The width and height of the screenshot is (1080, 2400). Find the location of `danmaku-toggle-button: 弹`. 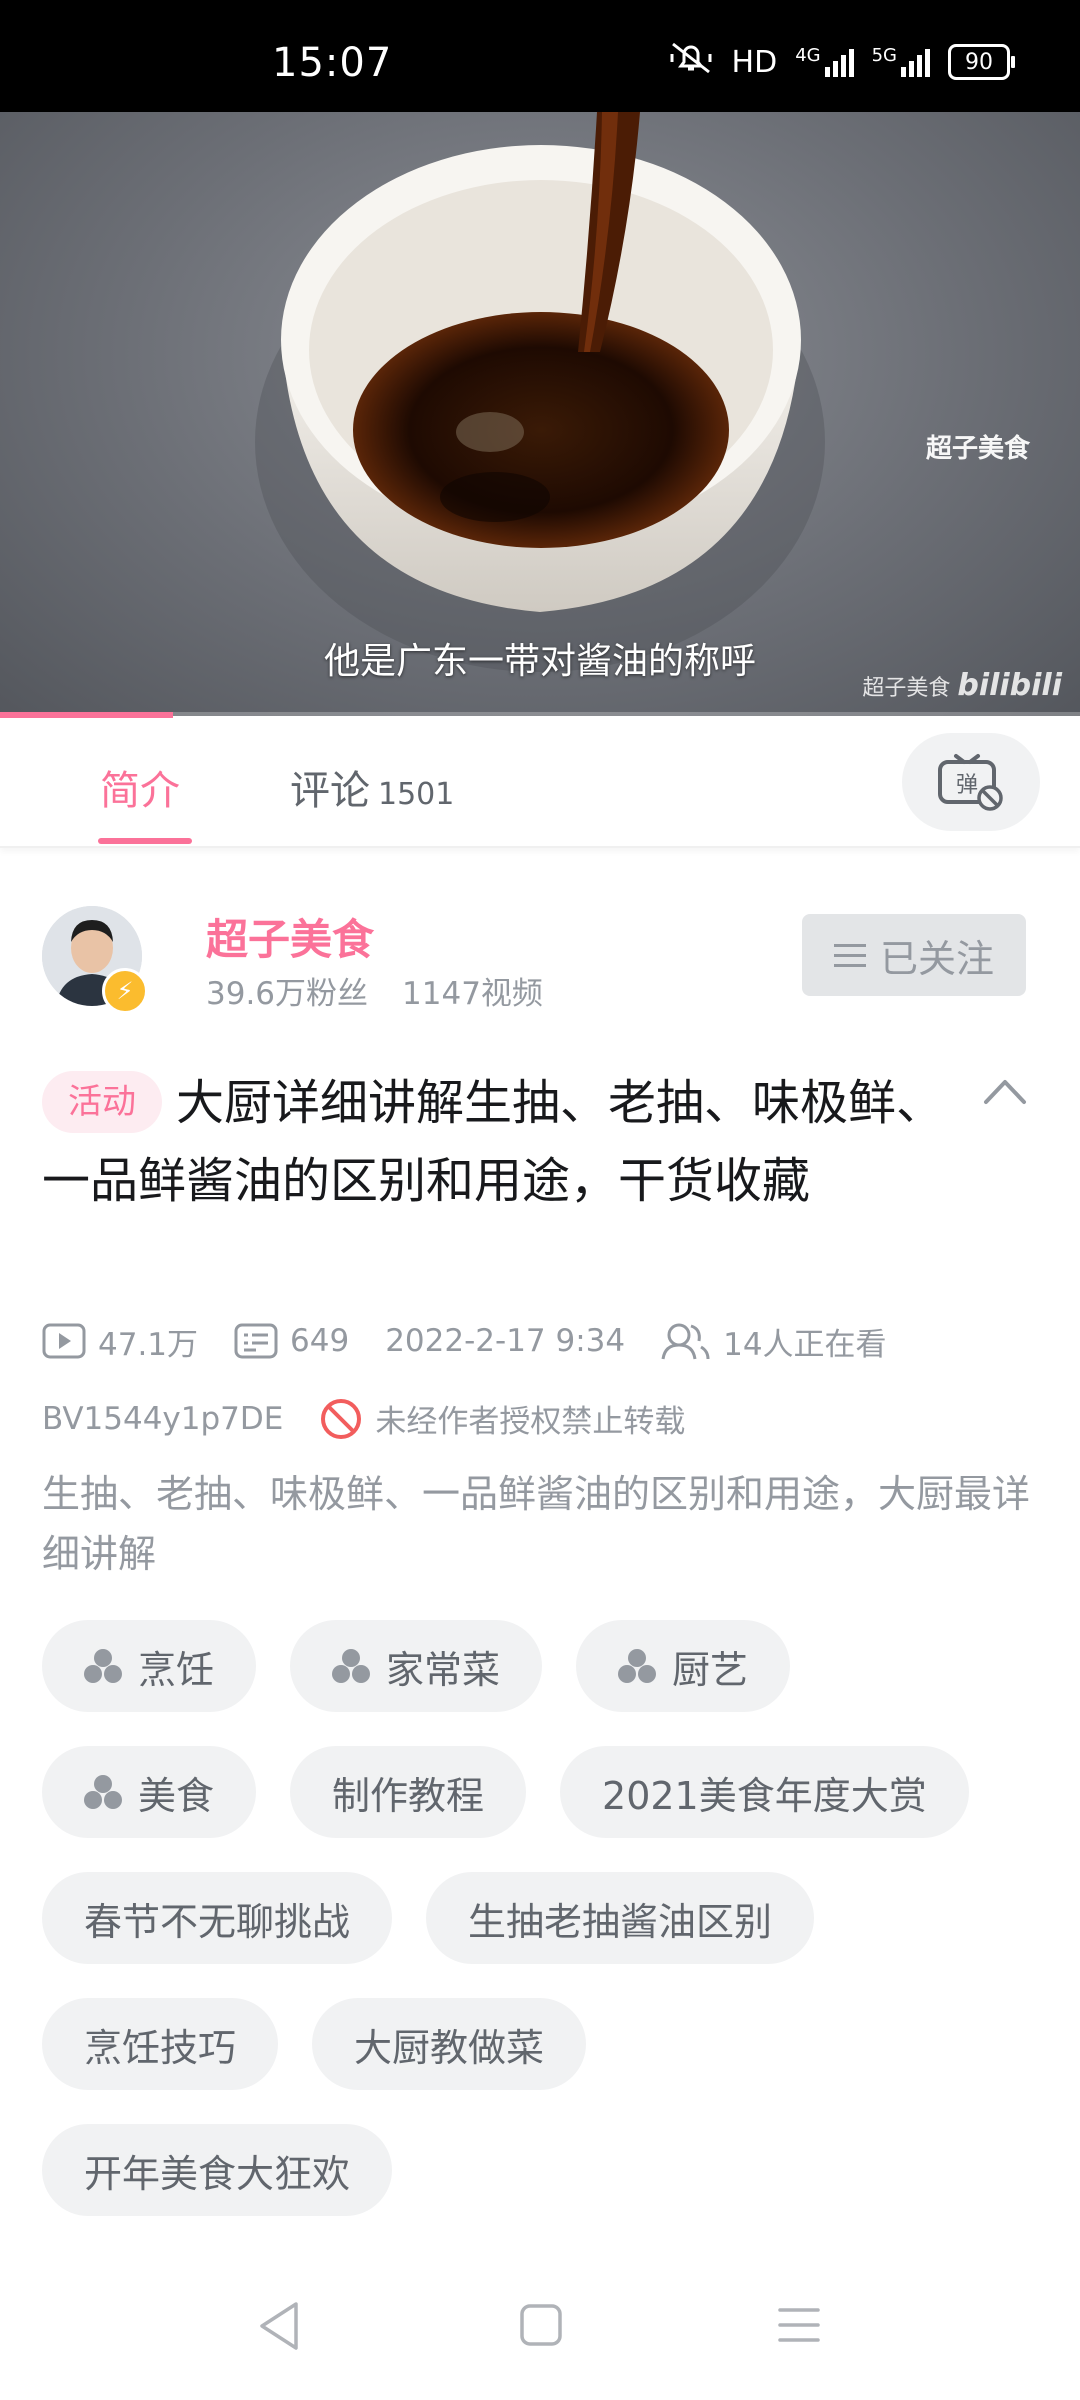

danmaku-toggle-button: 弹 is located at coordinates (971, 782).